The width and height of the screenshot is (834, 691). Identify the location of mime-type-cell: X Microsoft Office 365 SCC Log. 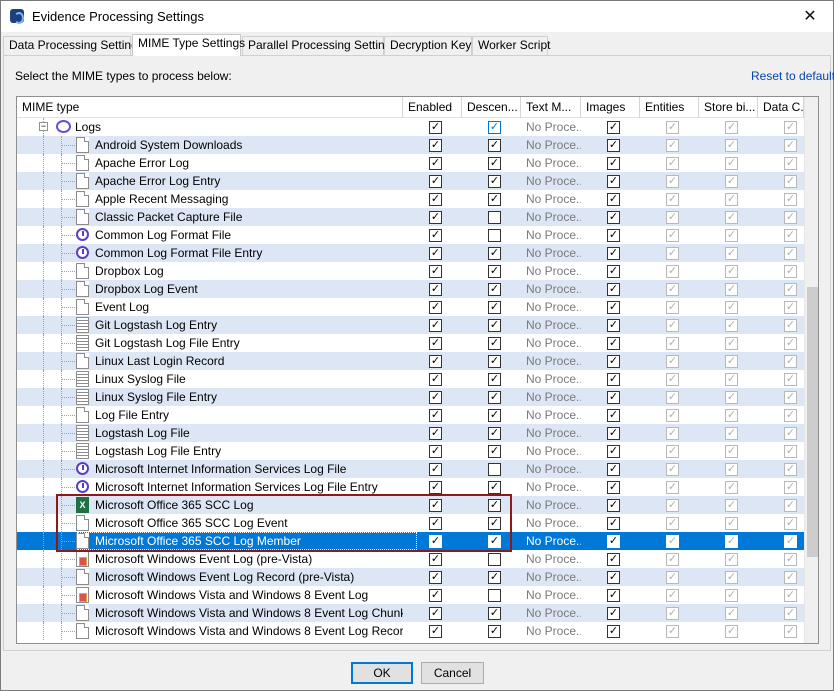
(210, 505).